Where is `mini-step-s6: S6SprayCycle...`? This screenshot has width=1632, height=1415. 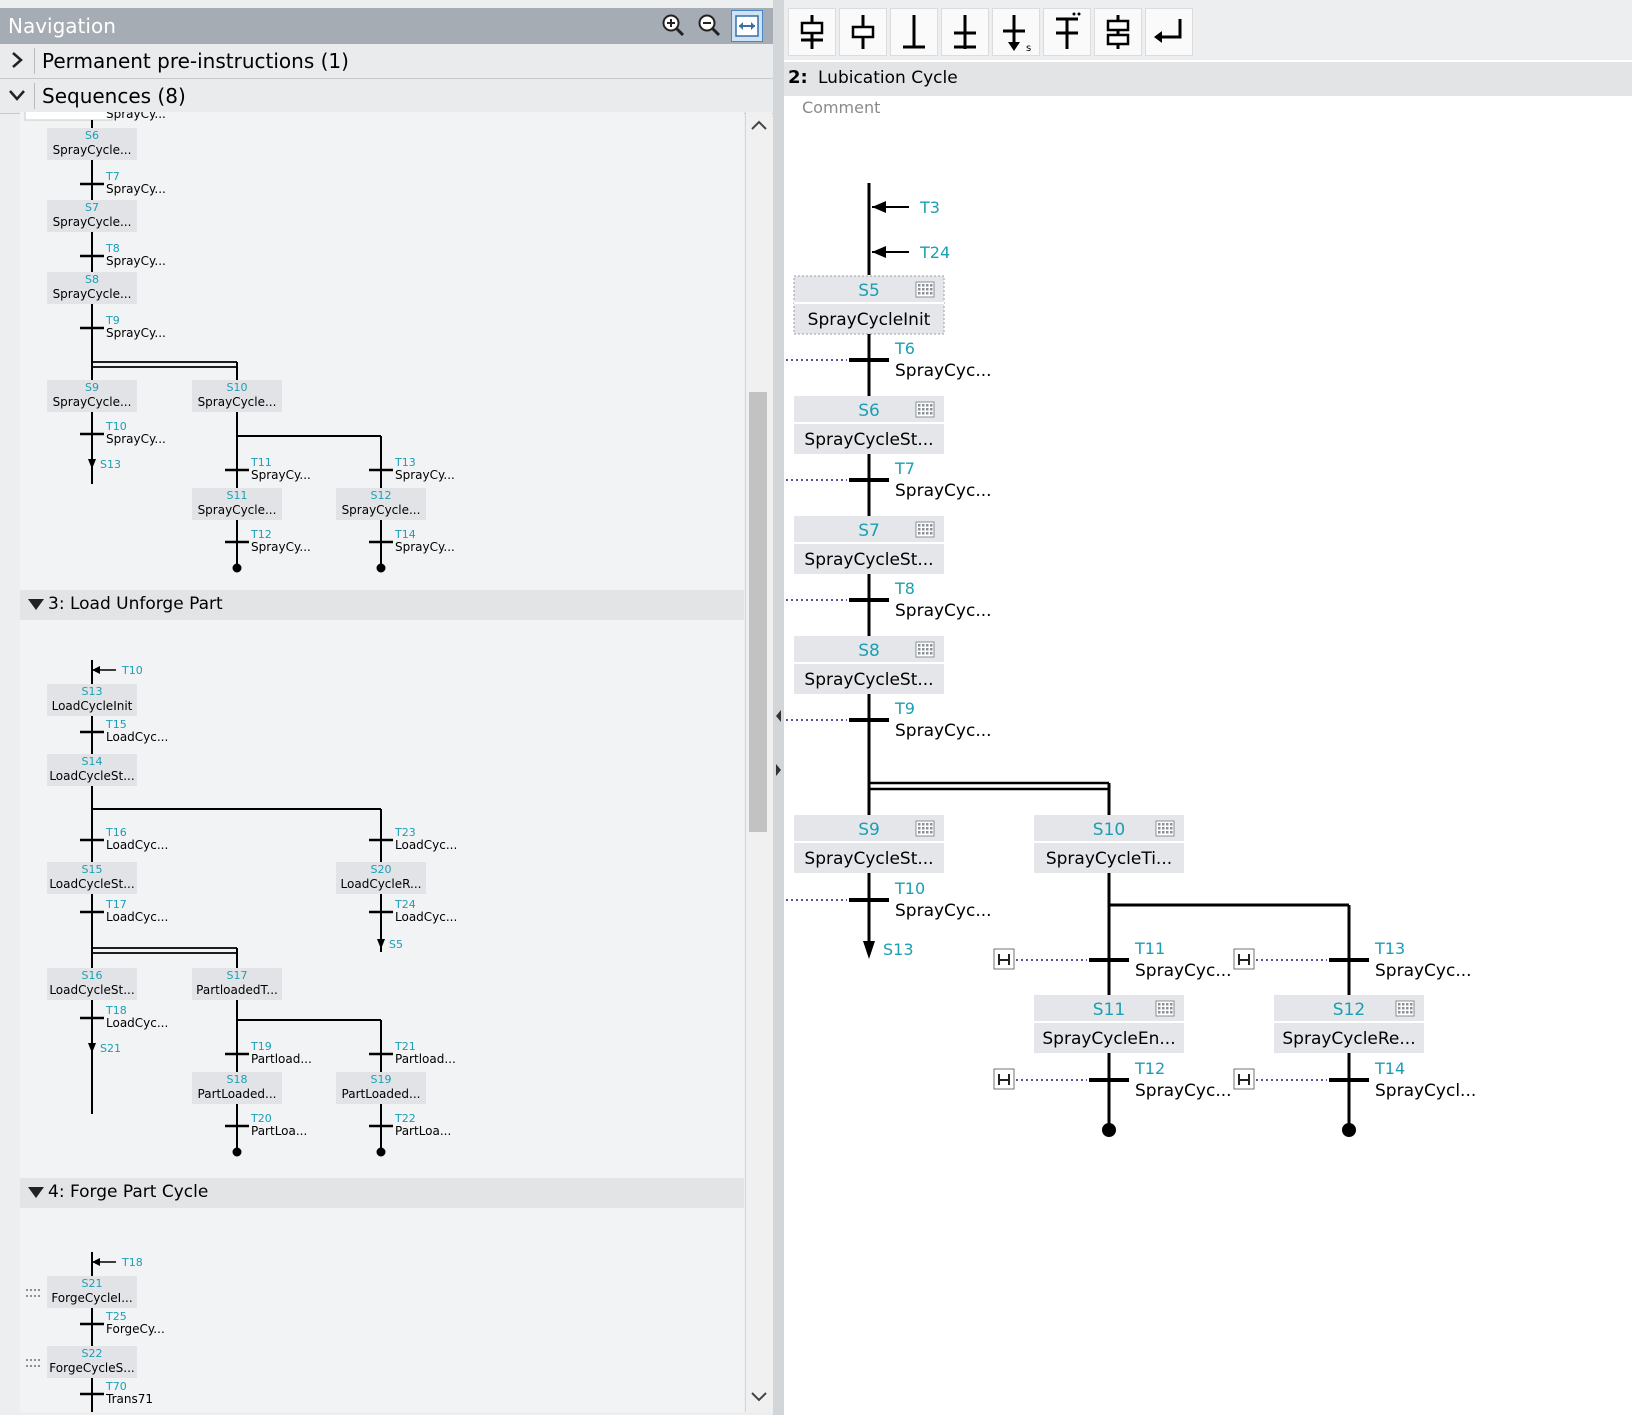 mini-step-s6: S6SprayCycle... is located at coordinates (92, 144).